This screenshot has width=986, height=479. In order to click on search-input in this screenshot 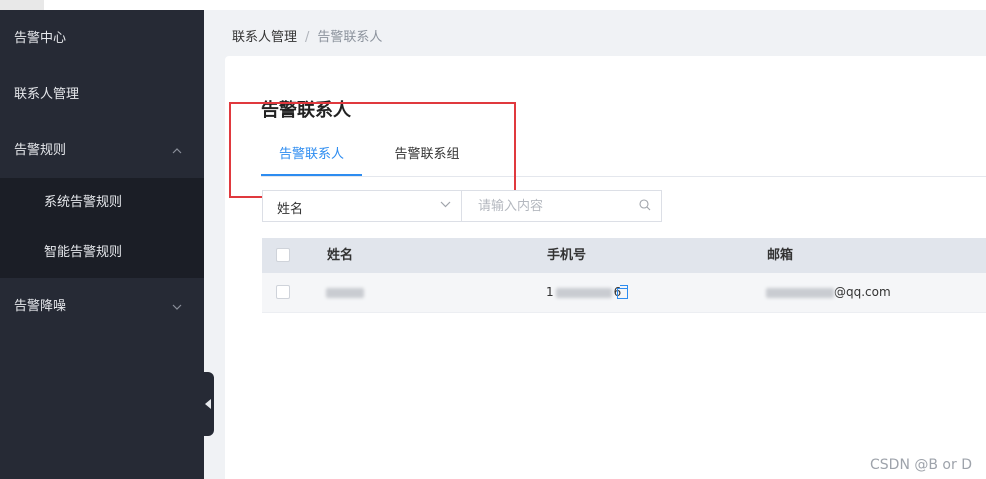, I will do `click(555, 206)`.